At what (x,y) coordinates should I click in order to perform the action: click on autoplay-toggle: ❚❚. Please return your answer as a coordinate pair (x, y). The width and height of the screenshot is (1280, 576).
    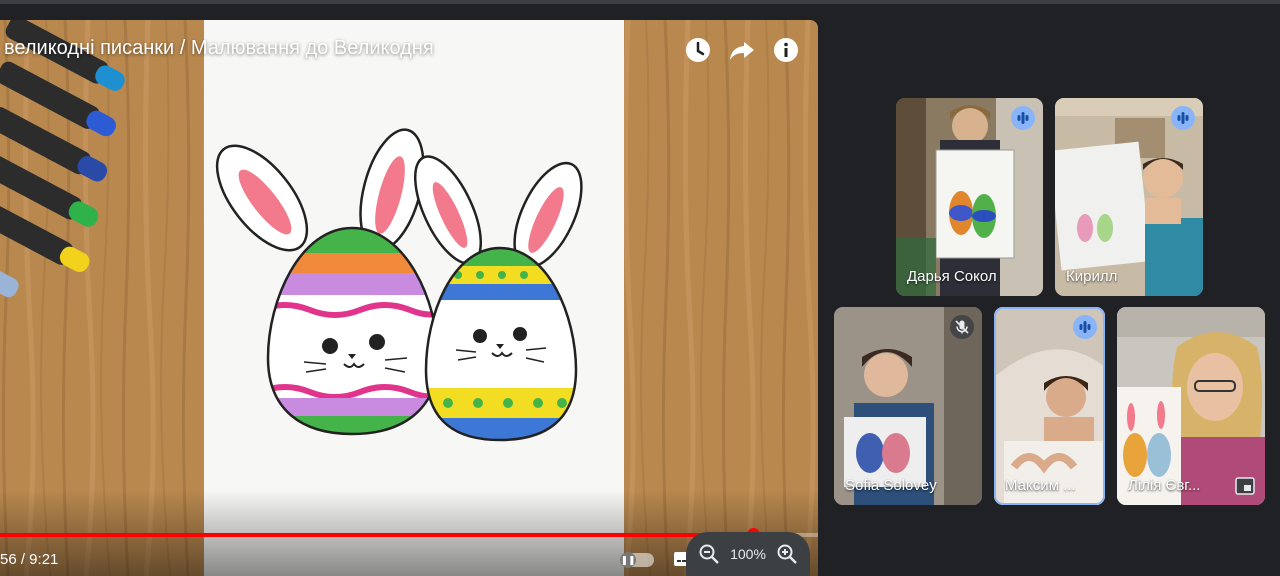
    Looking at the image, I should click on (637, 560).